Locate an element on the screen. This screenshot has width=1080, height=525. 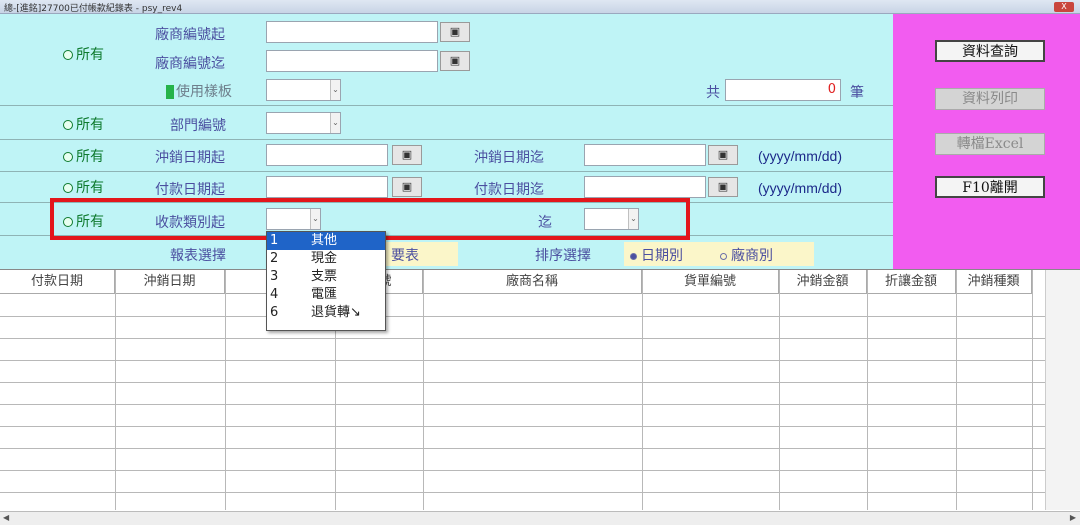
scroll-right-icon: ▶ is located at coordinates (1073, 517).